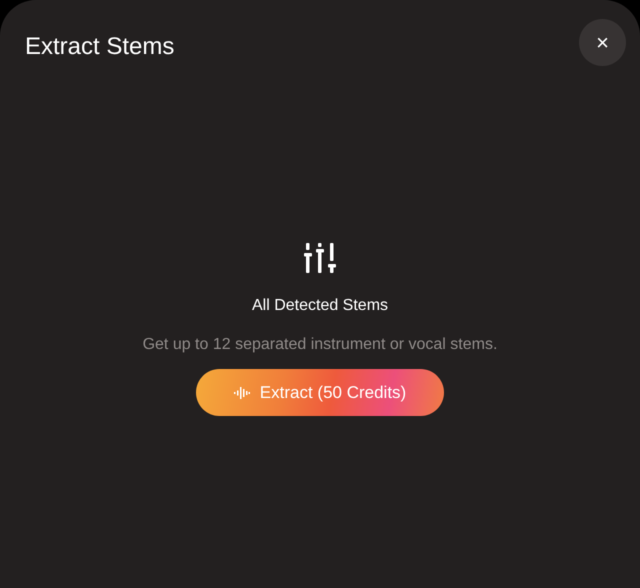 This screenshot has height=588, width=640. I want to click on option-description: Get up to 12 separated instrument or vocal stems., so click(320, 345).